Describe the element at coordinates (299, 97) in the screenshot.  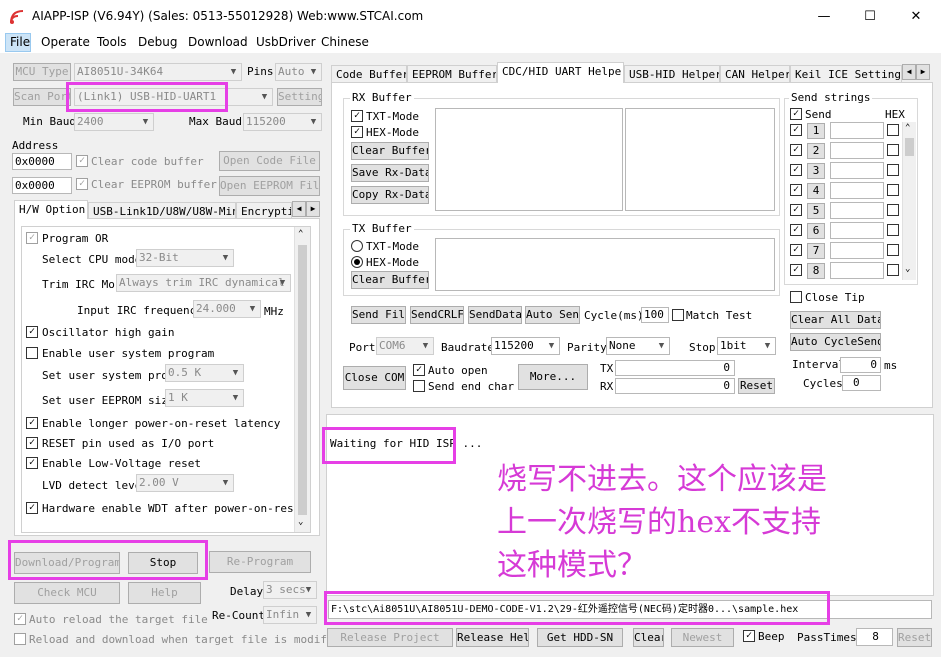
I see `setting-button: Setting` at that location.